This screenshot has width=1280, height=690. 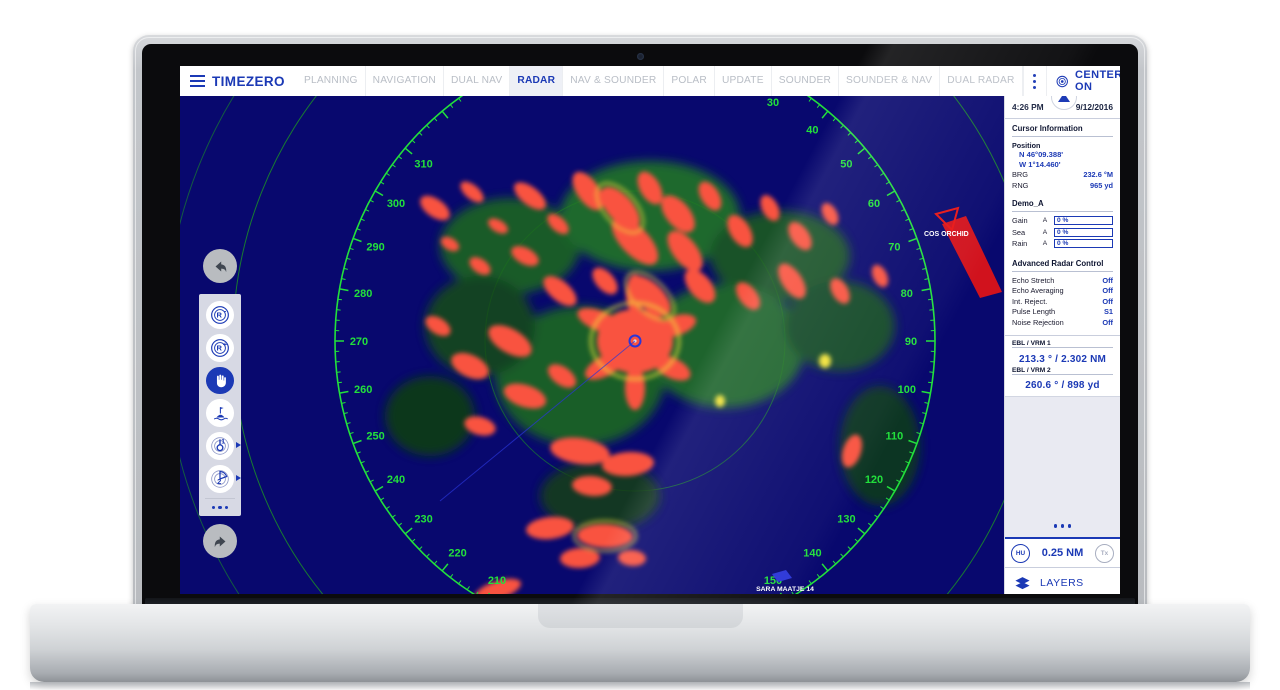 What do you see at coordinates (1062, 302) in the screenshot?
I see `int-reject-row: Int. Reject. Off` at bounding box center [1062, 302].